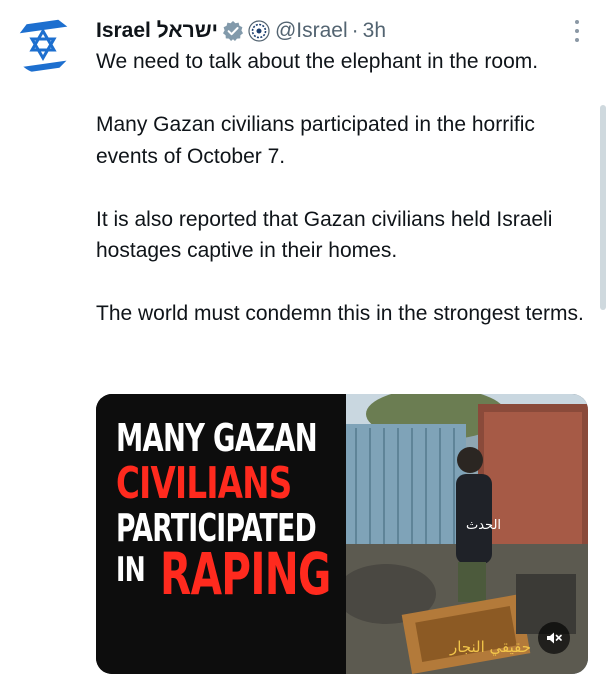 The width and height of the screenshot is (606, 680). What do you see at coordinates (157, 31) in the screenshot?
I see `display-name: Israel ישראל` at bounding box center [157, 31].